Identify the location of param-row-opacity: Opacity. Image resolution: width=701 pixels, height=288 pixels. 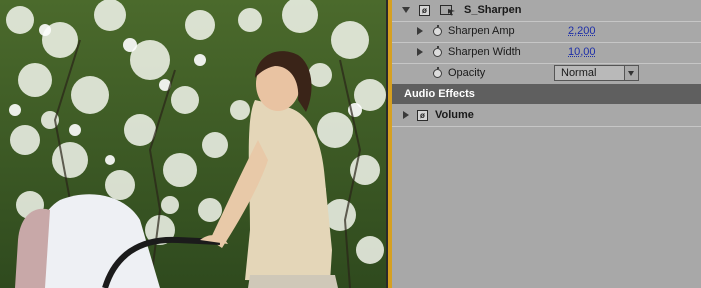
(546, 73).